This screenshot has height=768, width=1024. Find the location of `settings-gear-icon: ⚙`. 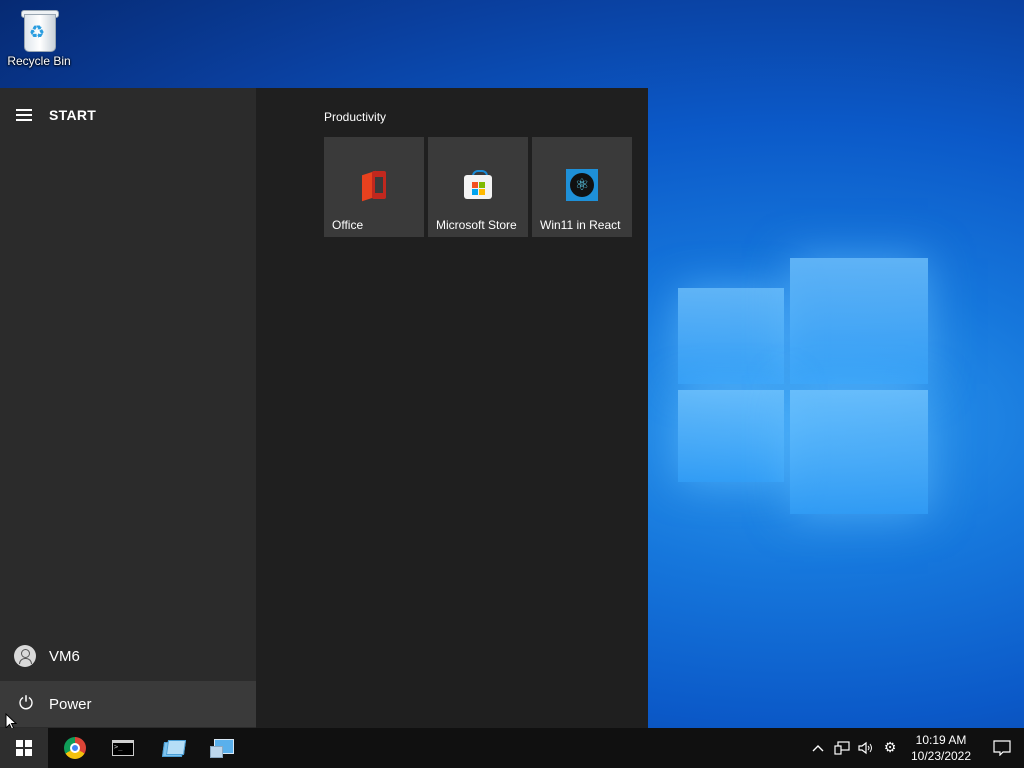

settings-gear-icon: ⚙ is located at coordinates (890, 748).